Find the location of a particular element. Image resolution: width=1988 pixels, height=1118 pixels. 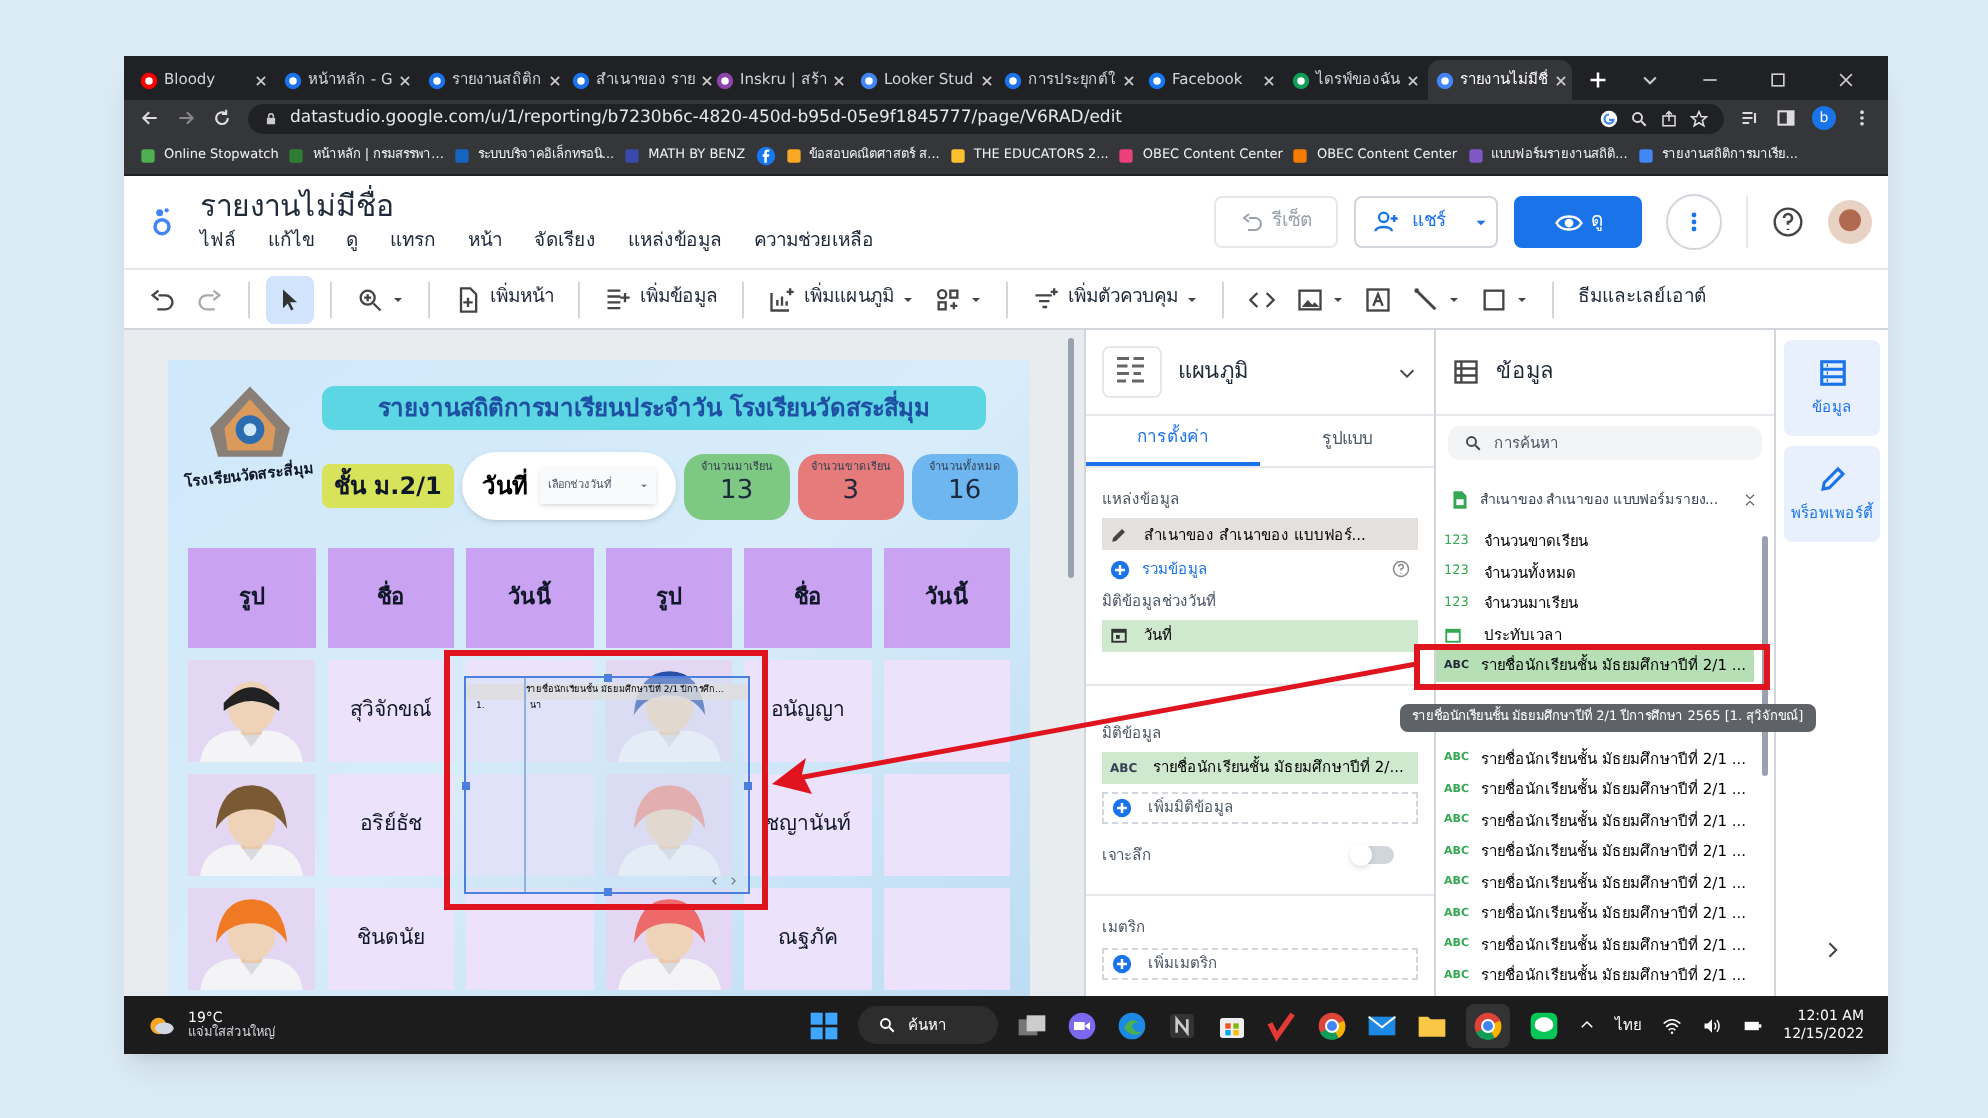

restore-icon is located at coordinates (1778, 80).